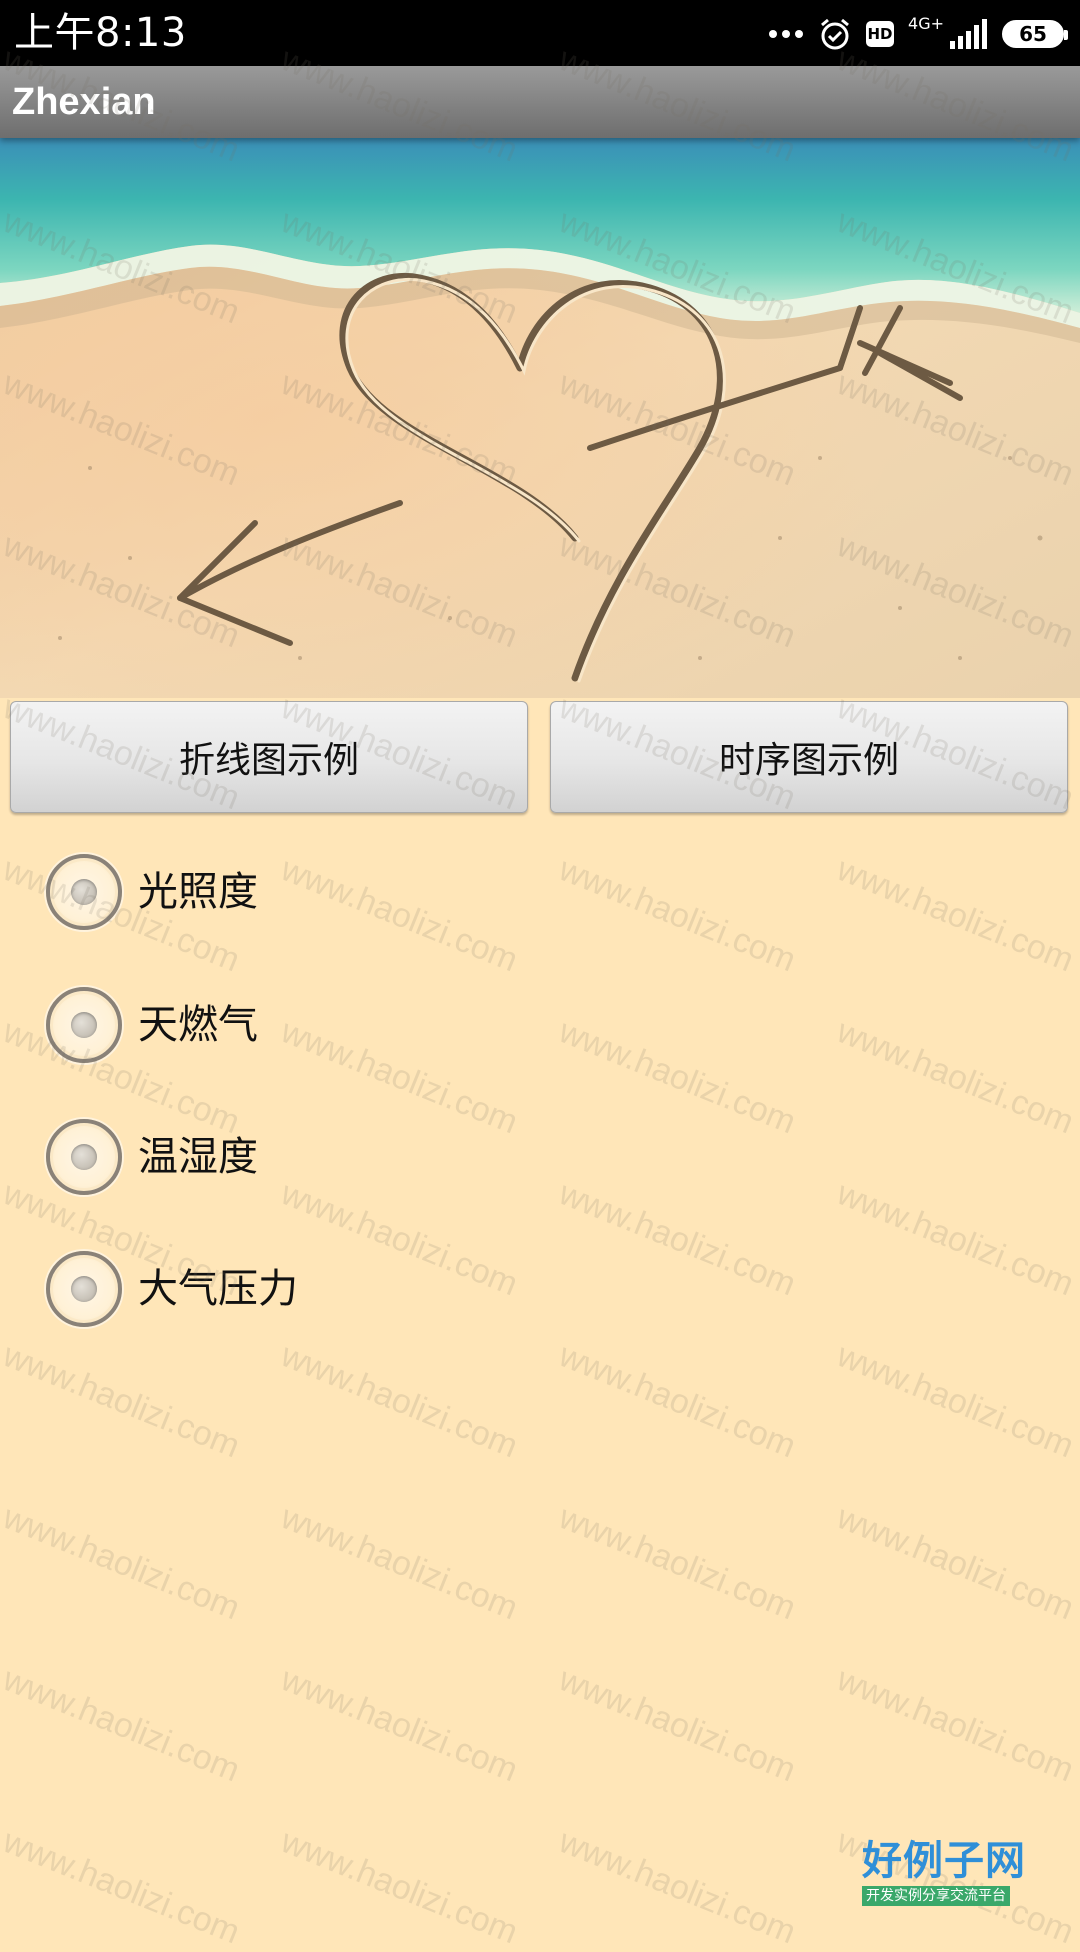  I want to click on app-title: Zhexian, so click(84, 102).